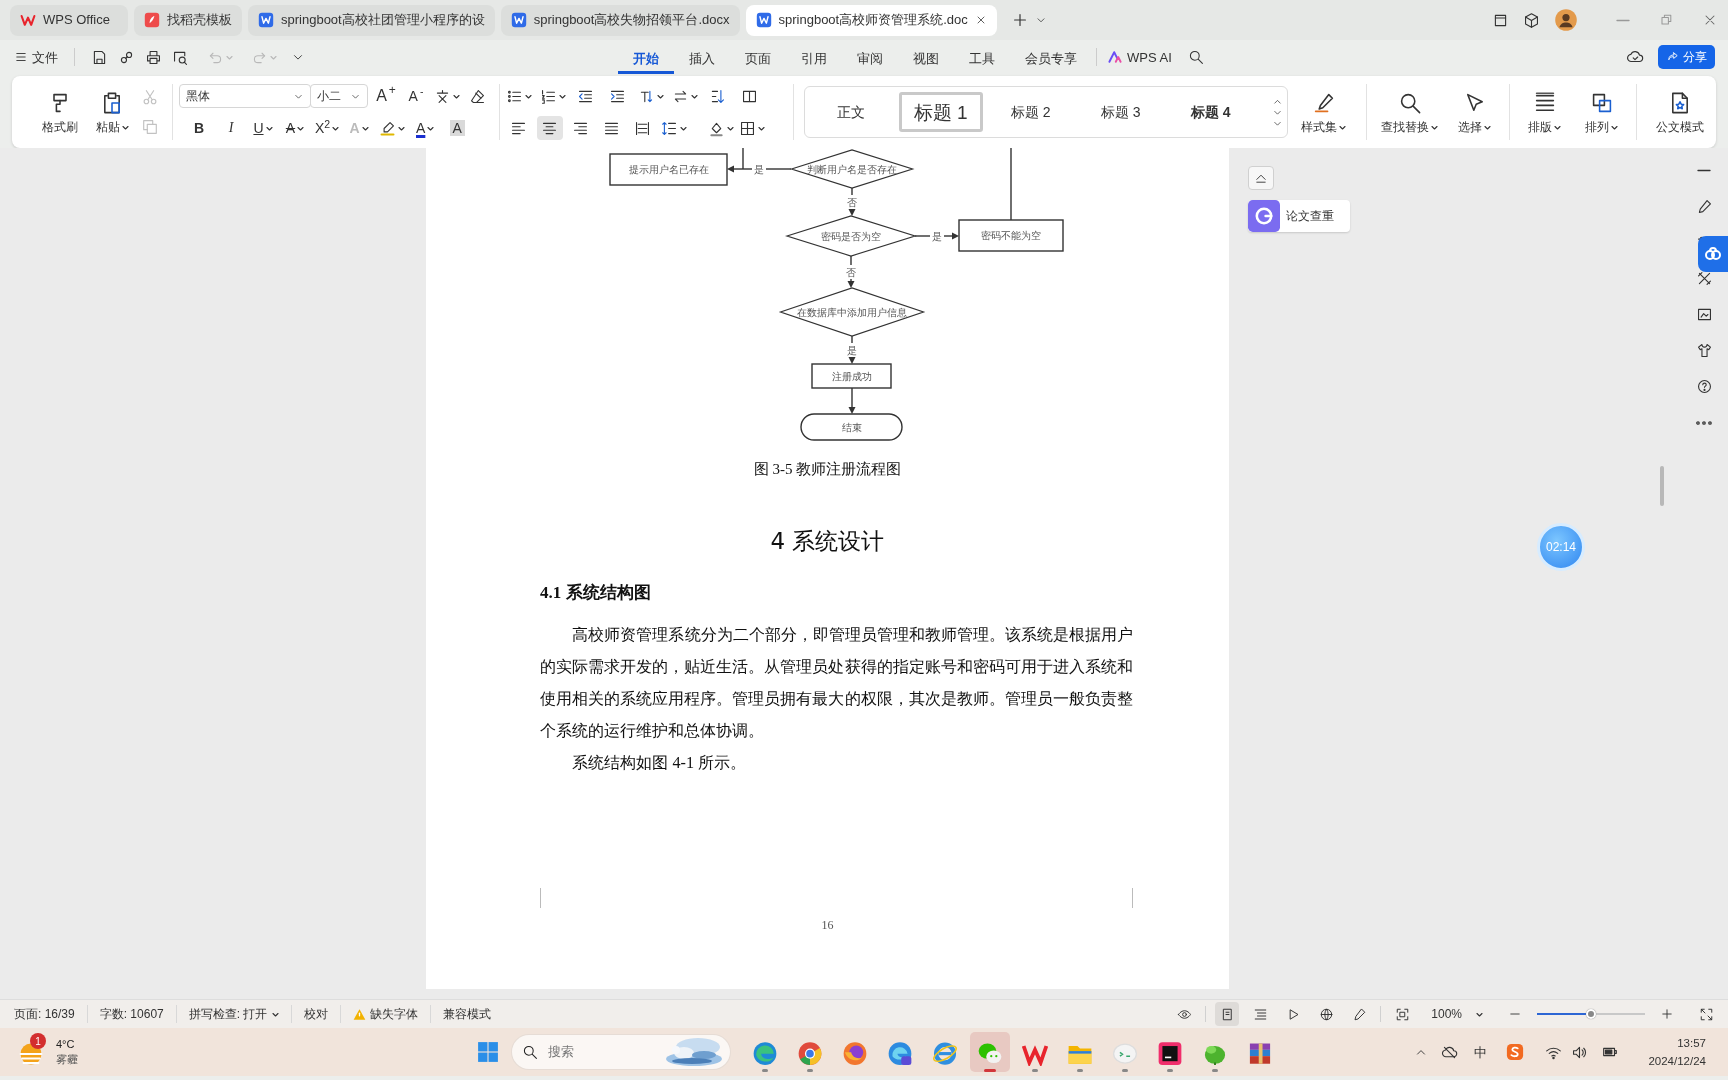 Image resolution: width=1728 pixels, height=1080 pixels. Describe the element at coordinates (231, 128) in the screenshot. I see `italic-button: I` at that location.